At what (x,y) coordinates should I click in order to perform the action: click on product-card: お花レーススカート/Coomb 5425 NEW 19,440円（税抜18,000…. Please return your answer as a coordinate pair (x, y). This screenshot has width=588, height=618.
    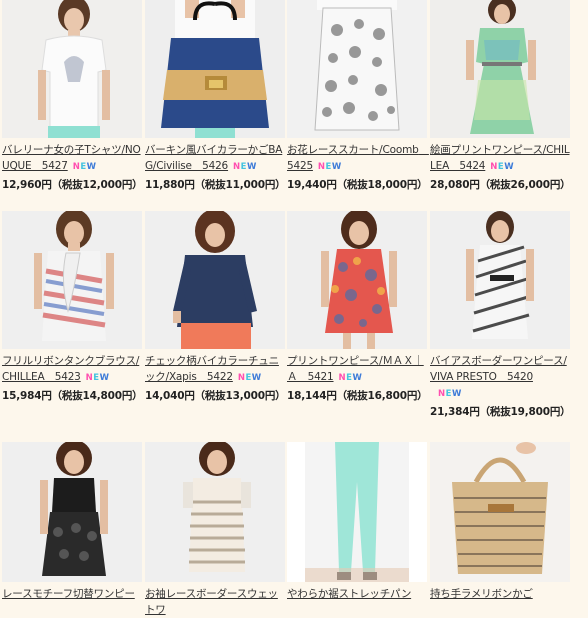
    Looking at the image, I should click on (358, 96).